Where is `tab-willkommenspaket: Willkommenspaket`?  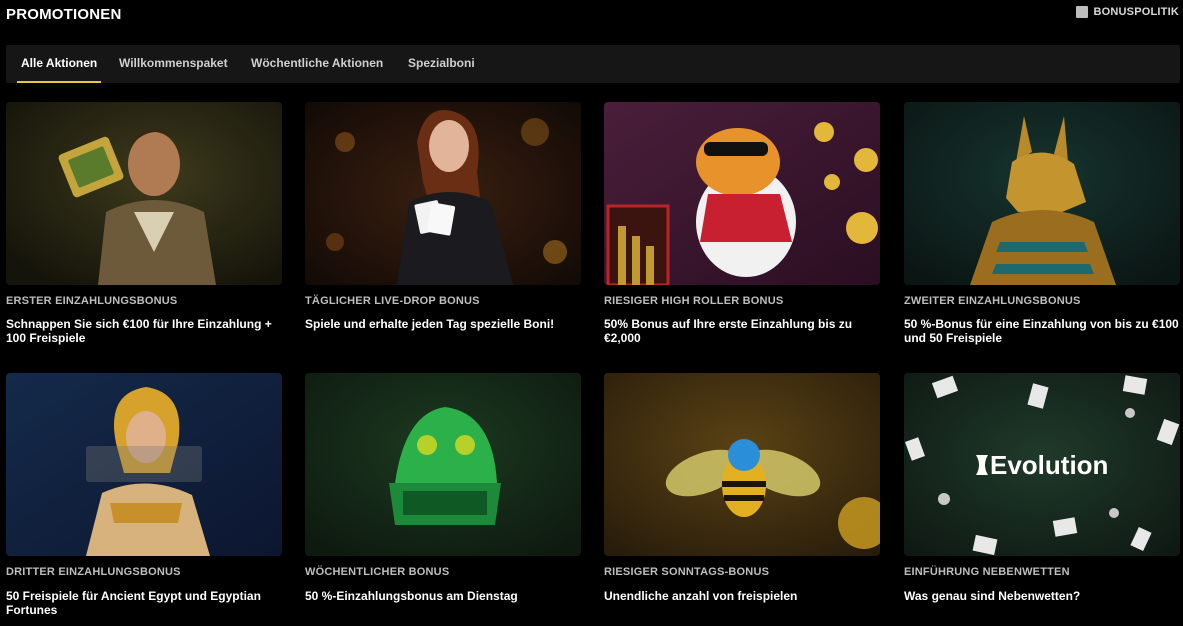
tab-willkommenspaket: Willkommenspaket is located at coordinates (173, 64).